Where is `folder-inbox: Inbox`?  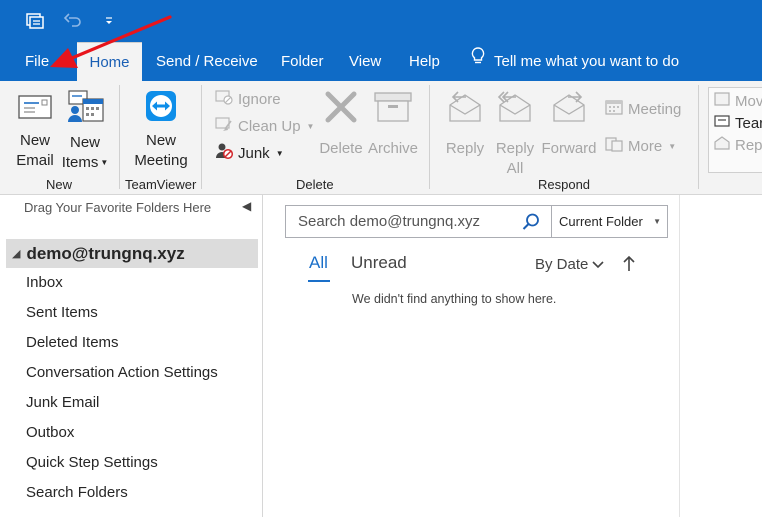 folder-inbox: Inbox is located at coordinates (44, 282).